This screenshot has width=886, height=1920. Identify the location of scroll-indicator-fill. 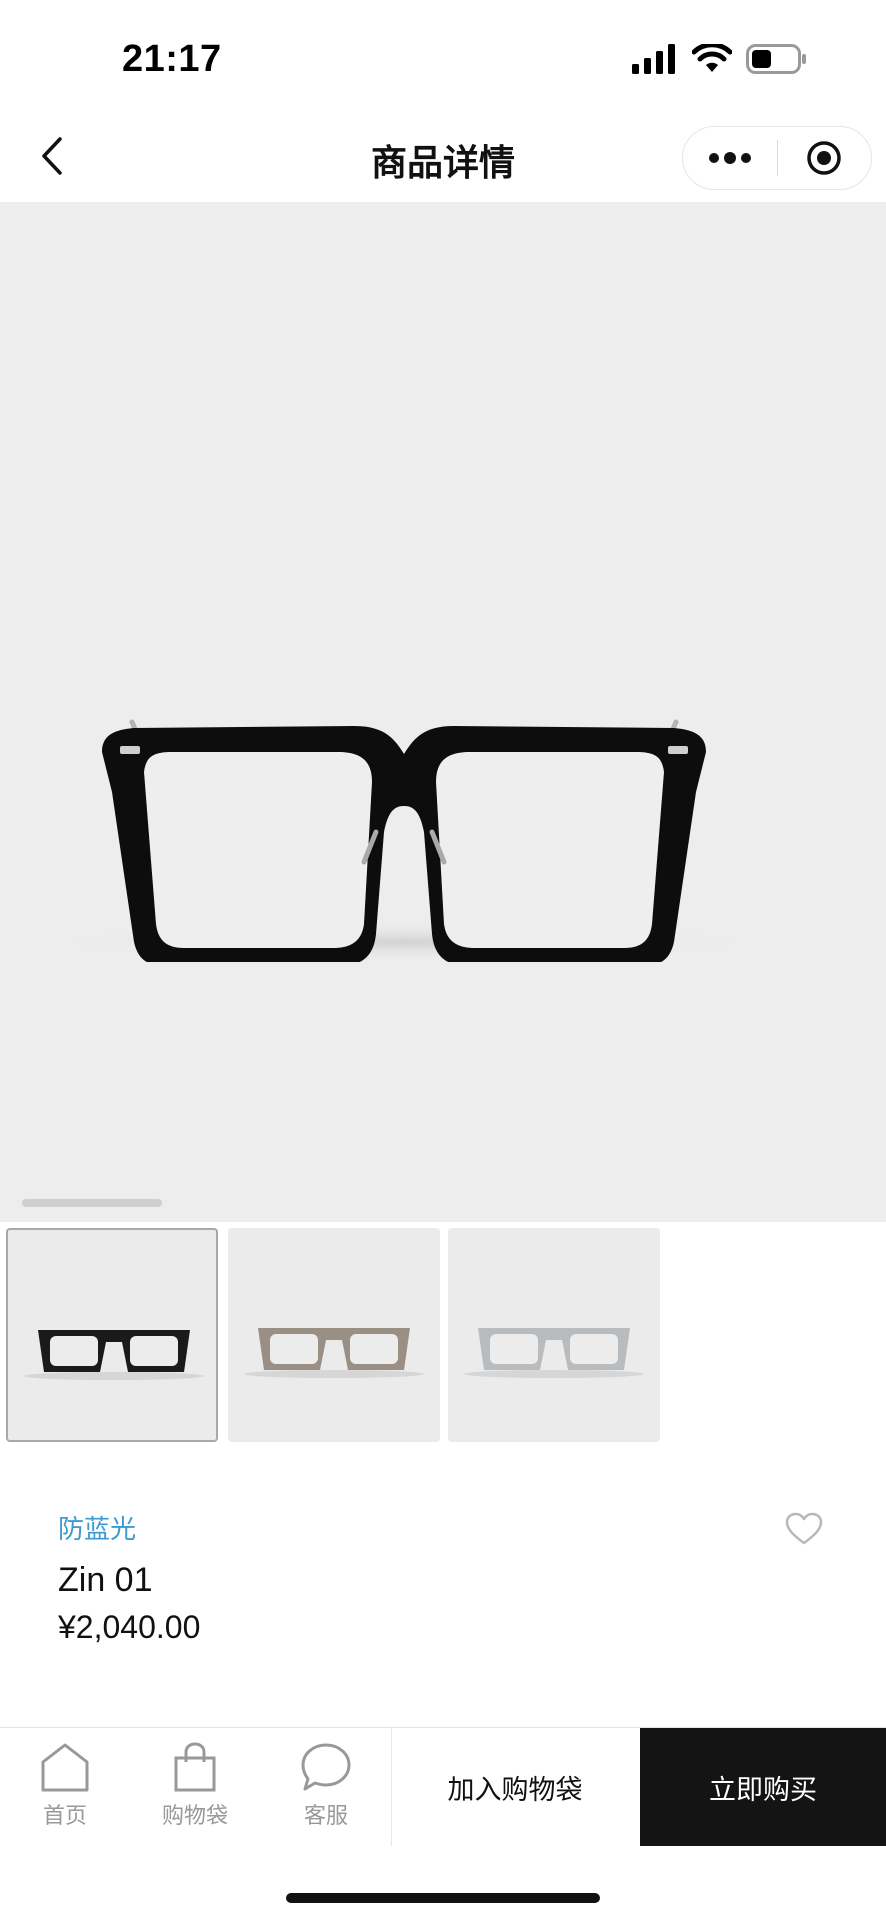
(92, 1203).